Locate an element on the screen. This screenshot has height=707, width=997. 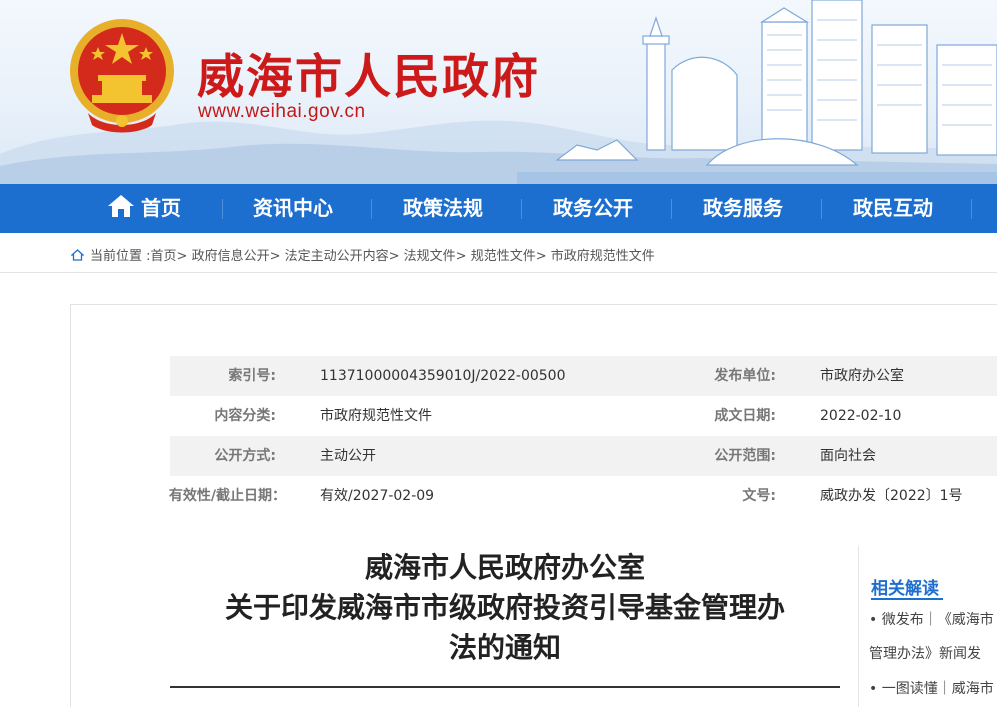
home-outline-icon is located at coordinates (77, 255).